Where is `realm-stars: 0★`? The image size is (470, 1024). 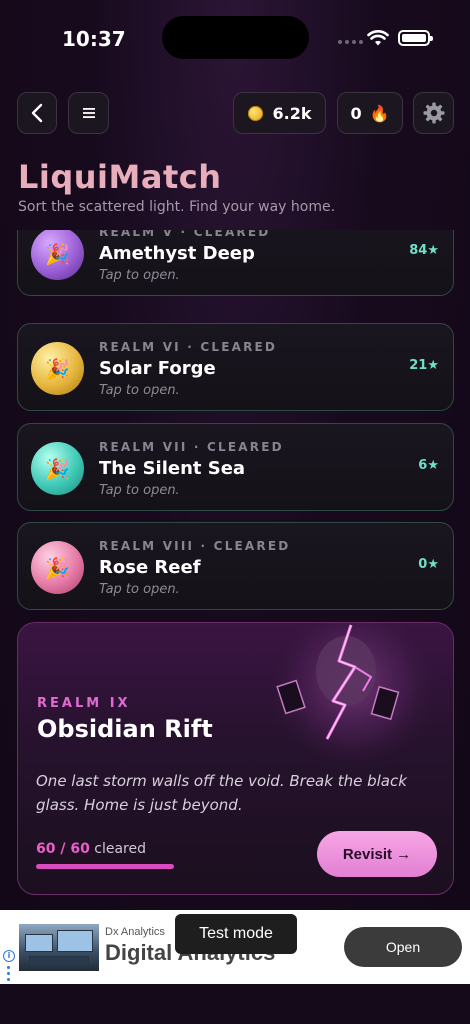 realm-stars: 0★ is located at coordinates (428, 564).